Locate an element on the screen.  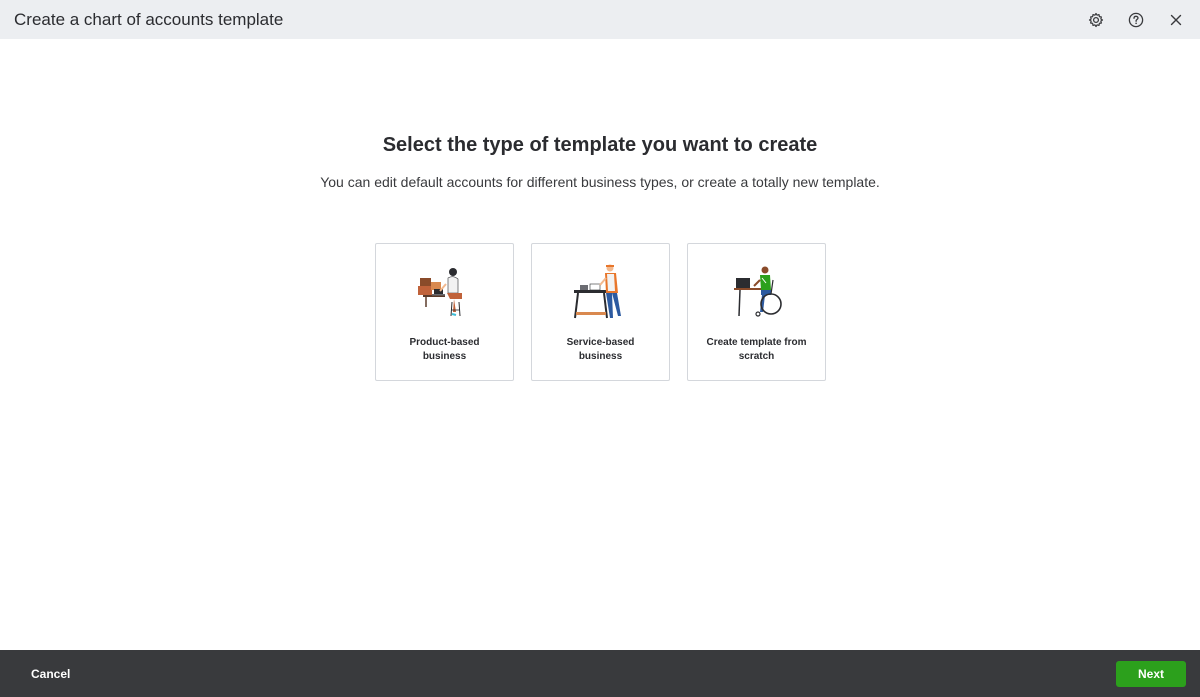
title-bar: Create a chart of accounts template is located at coordinates (600, 19).